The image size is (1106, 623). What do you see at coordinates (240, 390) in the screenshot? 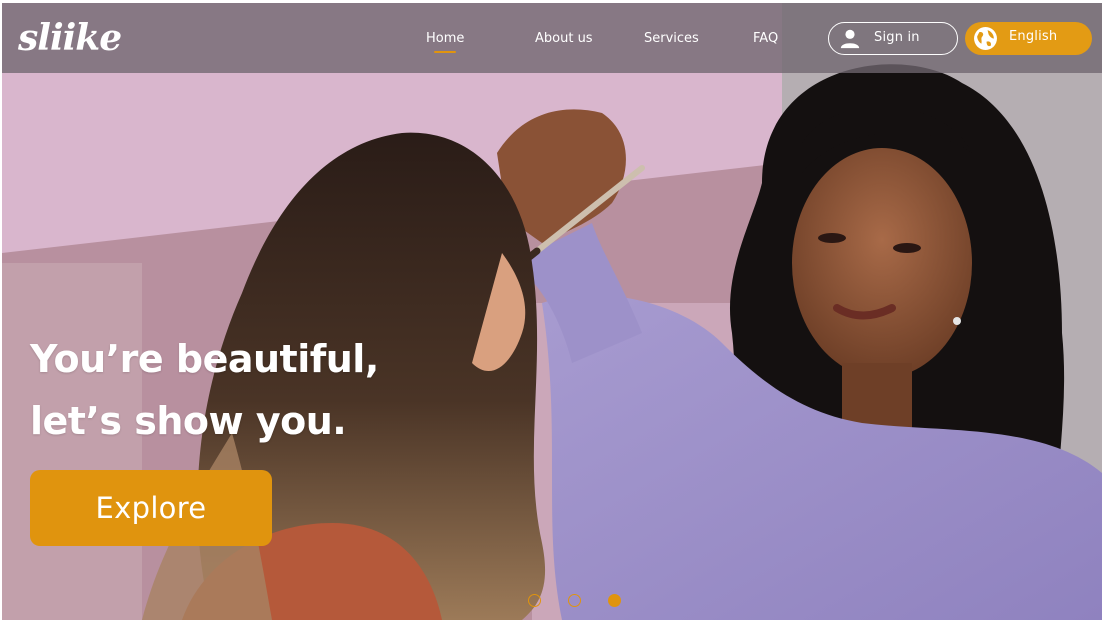
I see `hero-headline: You’re beautiful, let’s show you.` at bounding box center [240, 390].